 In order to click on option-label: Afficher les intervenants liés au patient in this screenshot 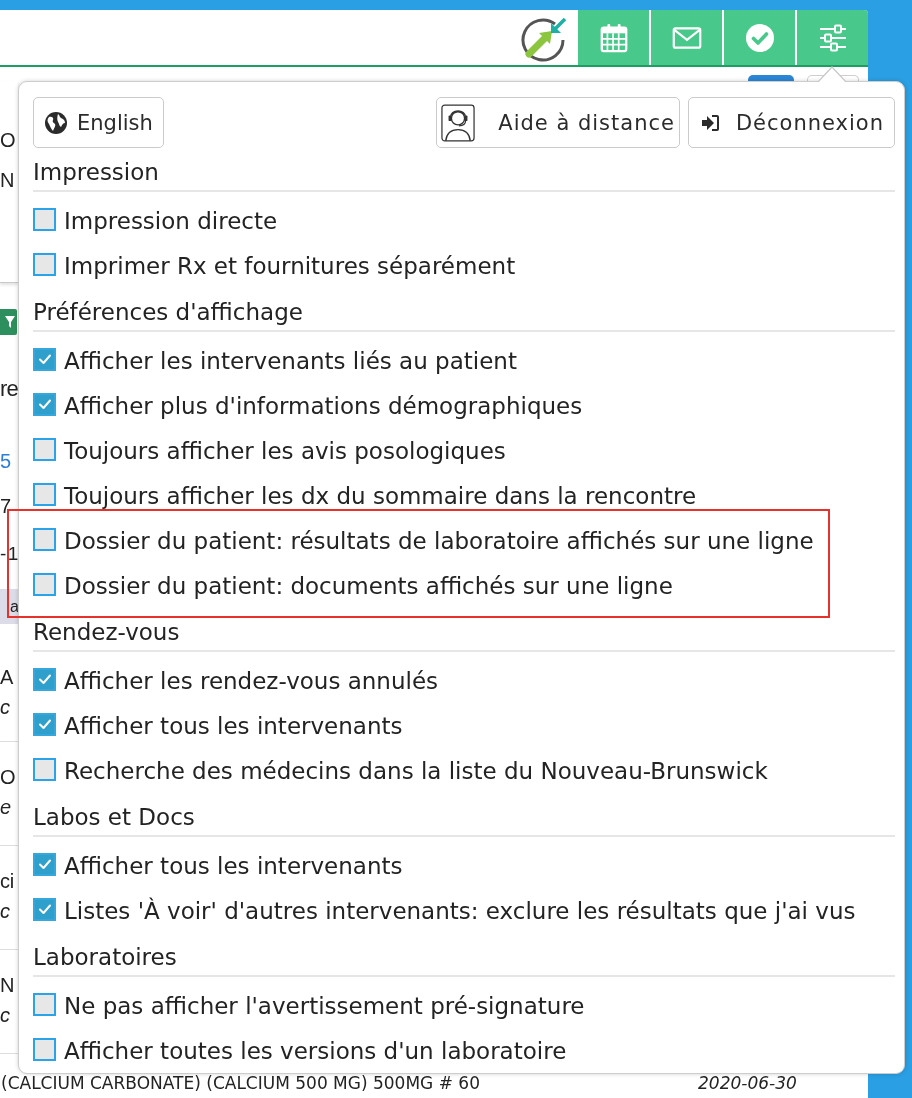, I will do `click(290, 360)`.